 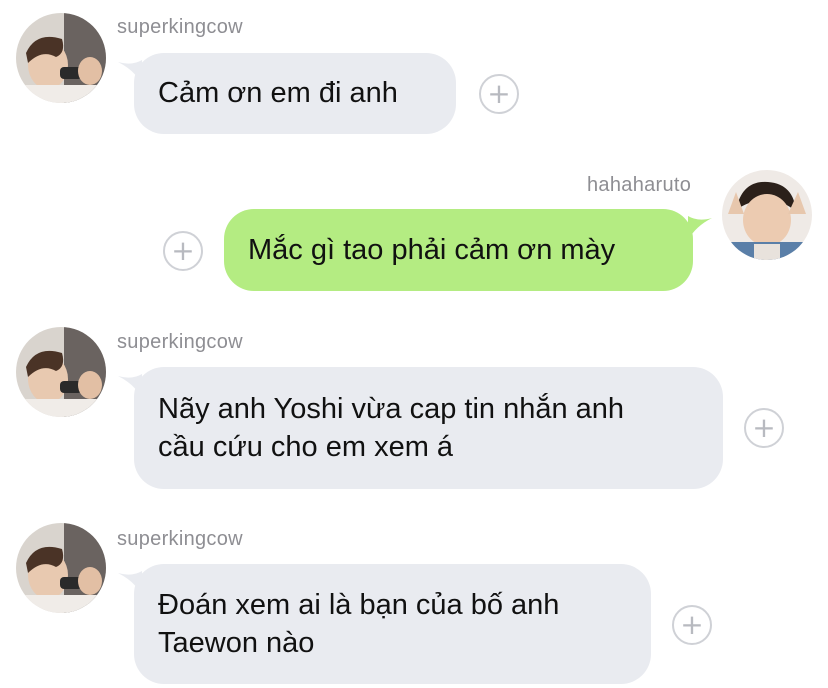 I want to click on message-bubble: Đoán xem ai là bạn của bố anh Taewon nào, so click(x=392, y=624).